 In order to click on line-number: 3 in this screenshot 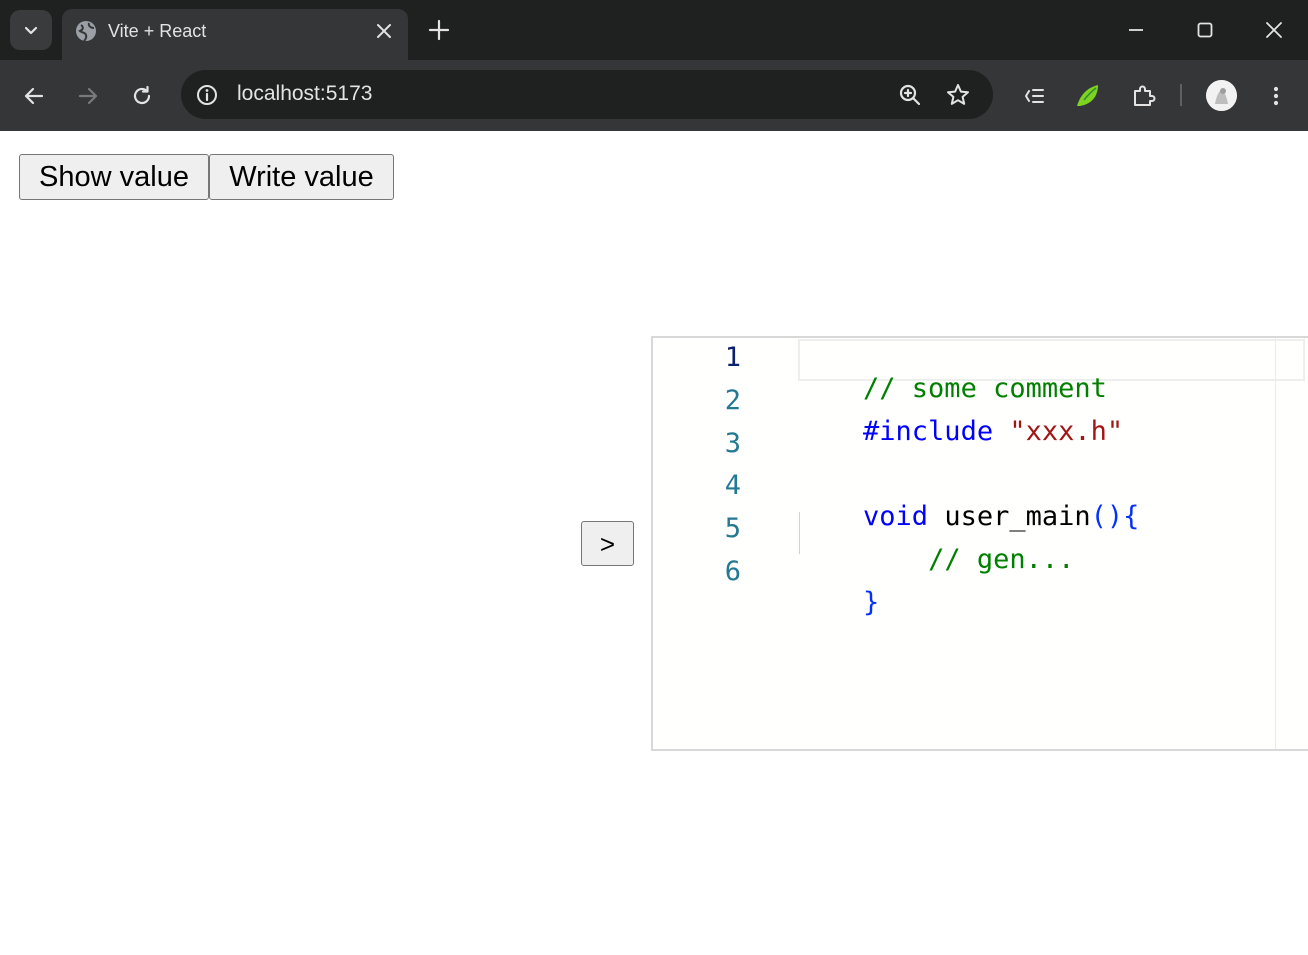, I will do `click(732, 443)`.